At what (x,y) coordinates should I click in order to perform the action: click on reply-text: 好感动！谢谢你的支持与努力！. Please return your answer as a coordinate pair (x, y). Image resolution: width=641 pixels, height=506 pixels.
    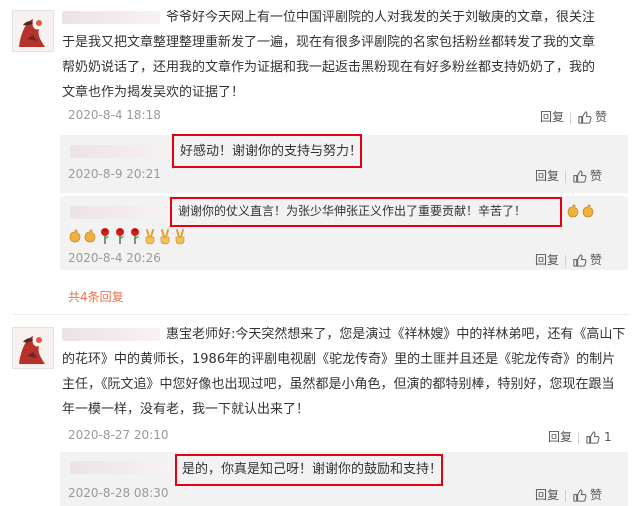
    Looking at the image, I should click on (271, 151).